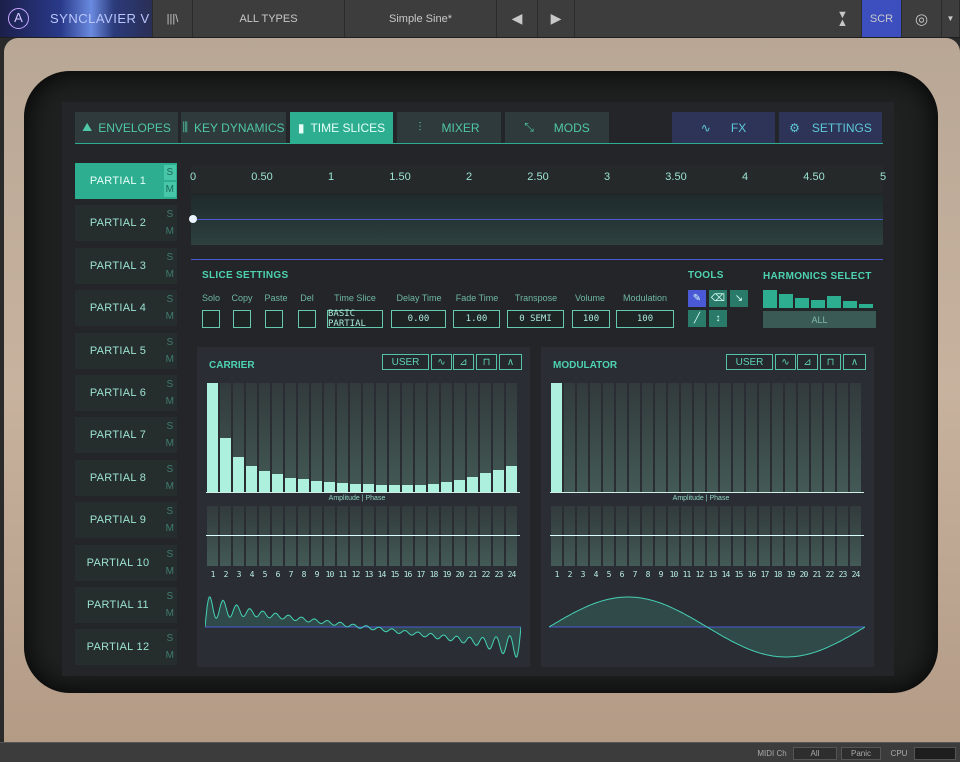 This screenshot has width=960, height=762. Describe the element at coordinates (557, 127) in the screenshot. I see `tab-mods: ⤡ MODS` at that location.